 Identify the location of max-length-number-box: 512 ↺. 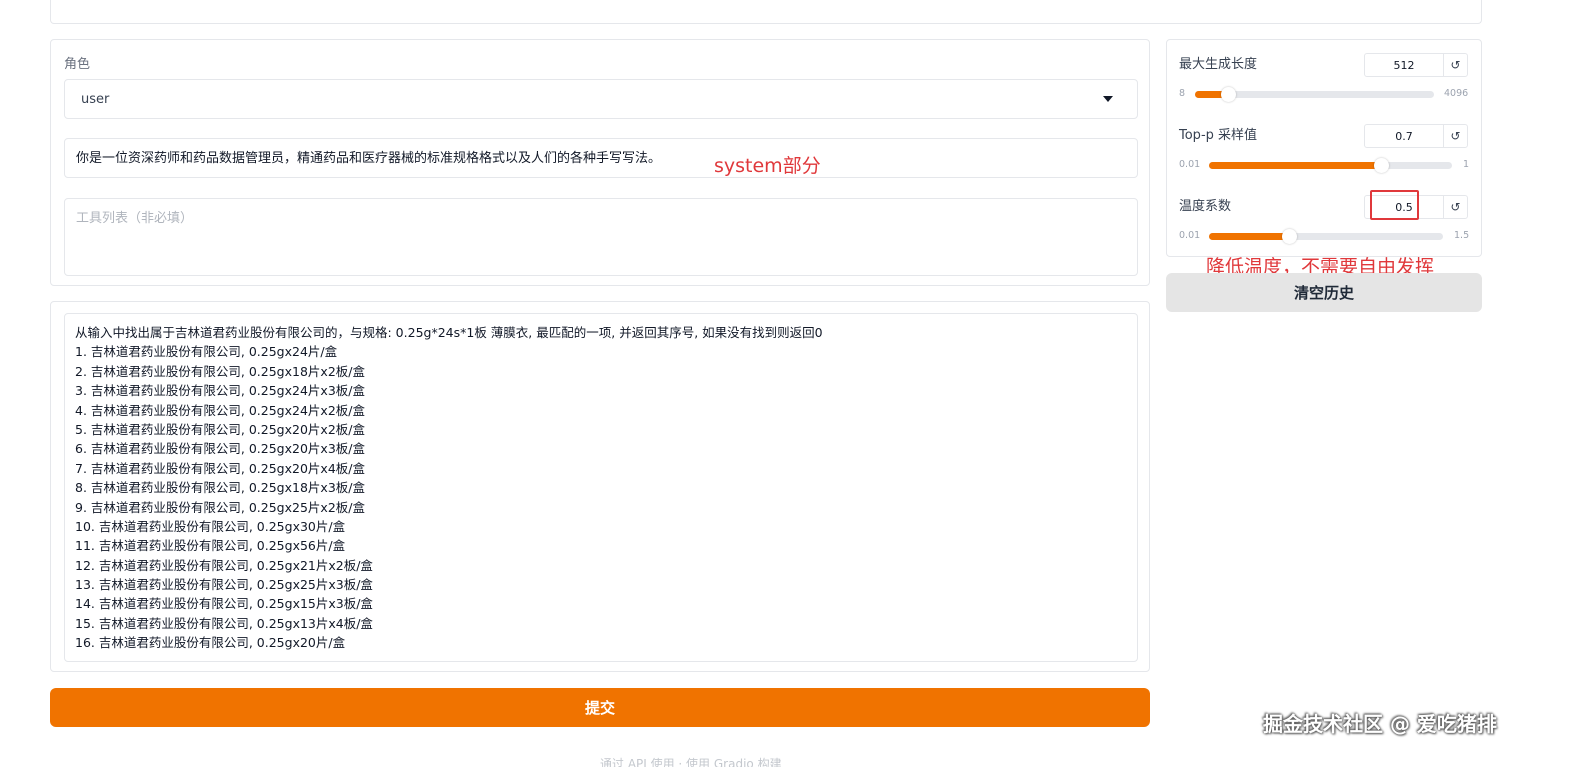
(1416, 65).